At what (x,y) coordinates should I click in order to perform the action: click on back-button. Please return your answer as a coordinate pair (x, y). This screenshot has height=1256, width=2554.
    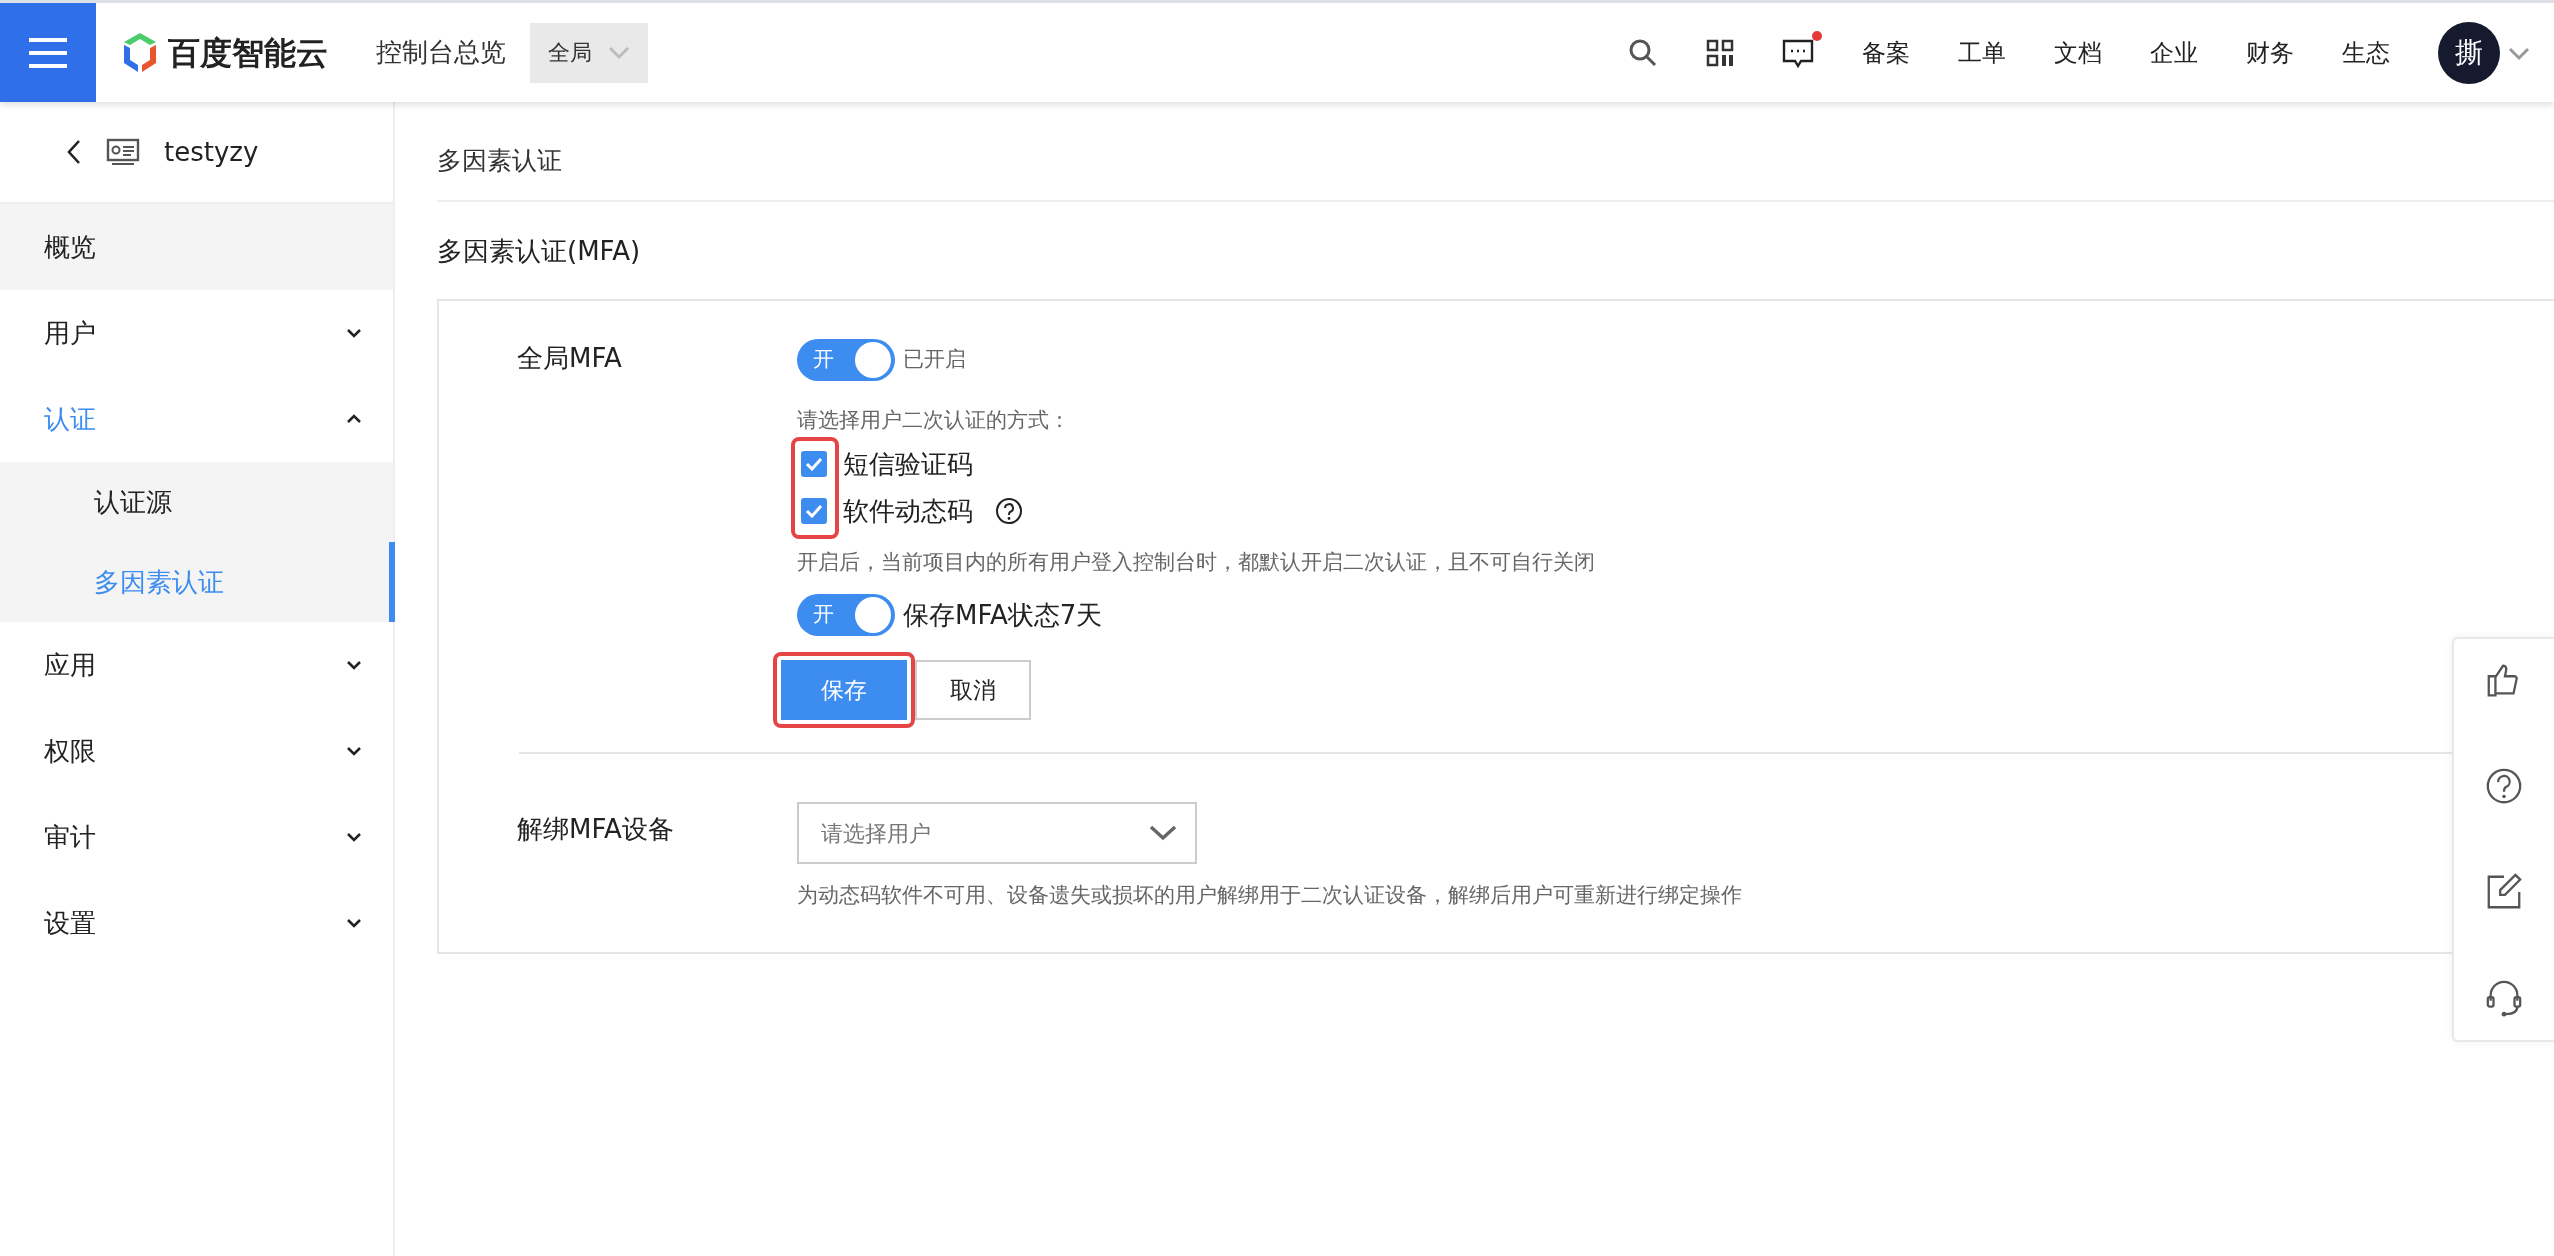
    Looking at the image, I should click on (74, 152).